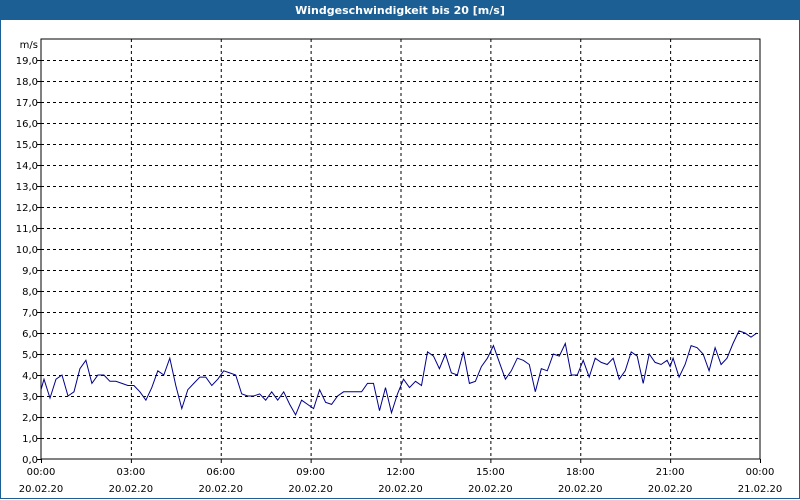 The height and width of the screenshot is (500, 800). Describe the element at coordinates (400, 472) in the screenshot. I see `x-tick-time-label: 12:00` at that location.